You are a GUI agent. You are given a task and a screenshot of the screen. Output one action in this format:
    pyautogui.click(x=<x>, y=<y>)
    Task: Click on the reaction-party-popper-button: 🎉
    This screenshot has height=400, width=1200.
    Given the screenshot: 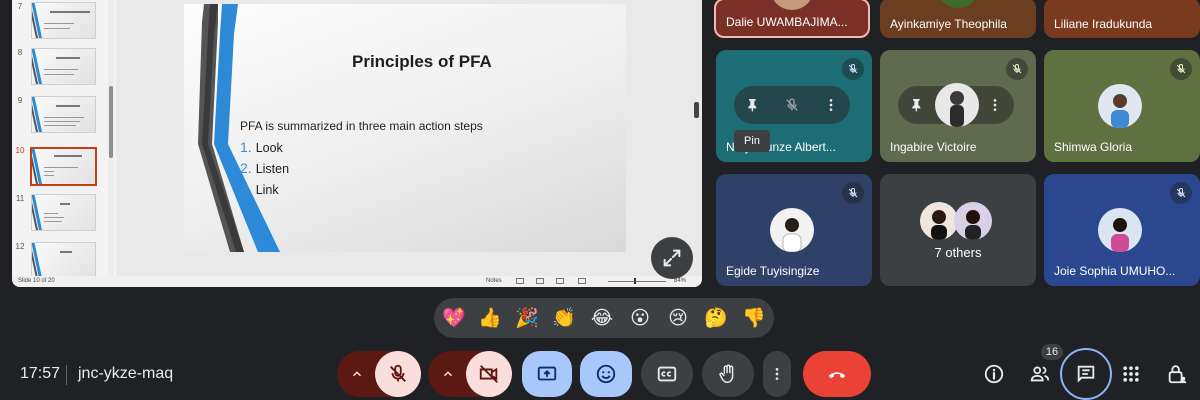 What is the action you would take?
    pyautogui.click(x=527, y=318)
    